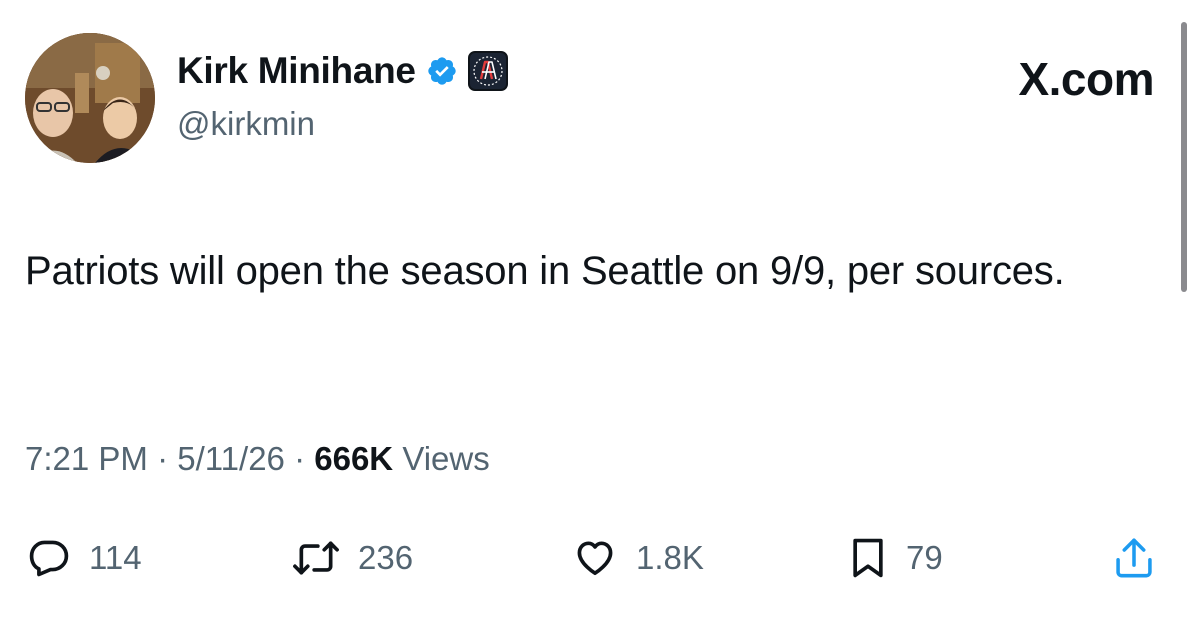 The height and width of the screenshot is (642, 1200). I want to click on share-icon, so click(1134, 558).